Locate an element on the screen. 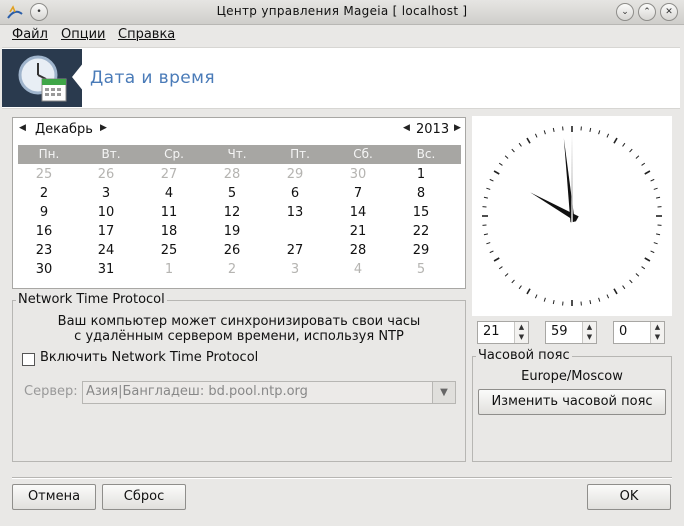 This screenshot has width=684, height=526. calendar-year: 2013 is located at coordinates (433, 129).